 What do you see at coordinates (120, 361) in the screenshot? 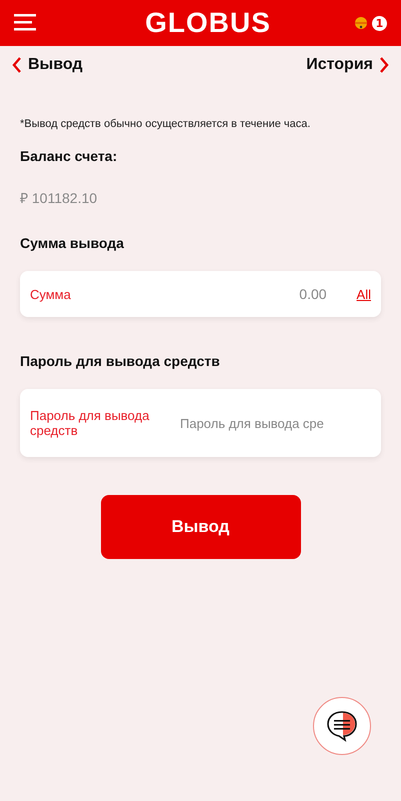
I see `section-heading: Пароль для вывода средств` at bounding box center [120, 361].